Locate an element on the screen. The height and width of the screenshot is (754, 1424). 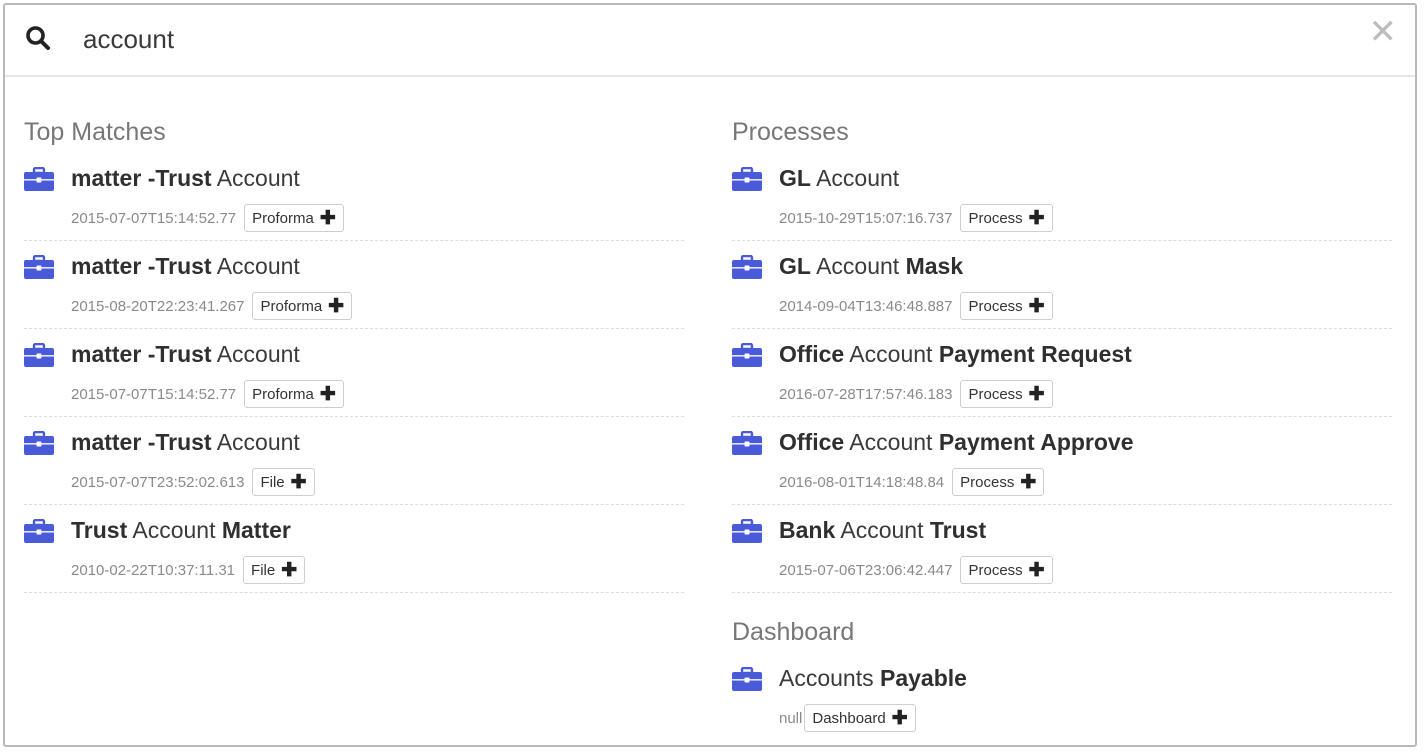
result-meta: 2010-02-22T10:37:11.31 File ✚ is located at coordinates (188, 570).